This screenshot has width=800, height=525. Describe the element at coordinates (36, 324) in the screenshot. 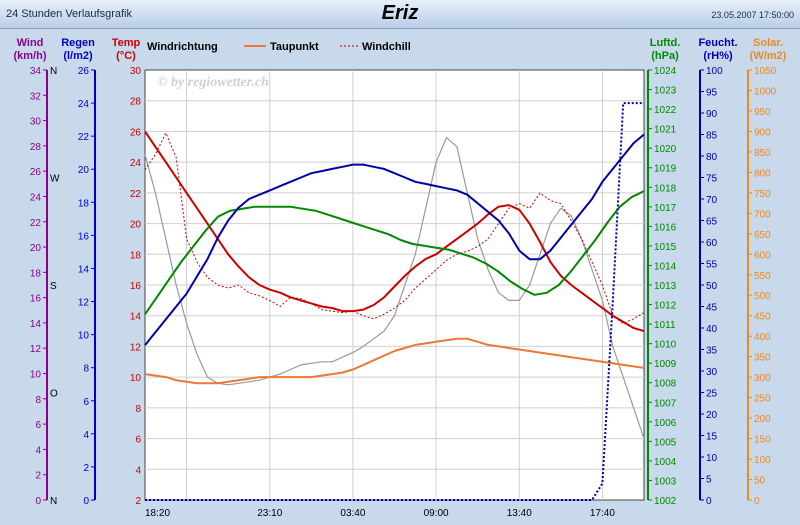

I see `wind-tick-label: 14` at that location.